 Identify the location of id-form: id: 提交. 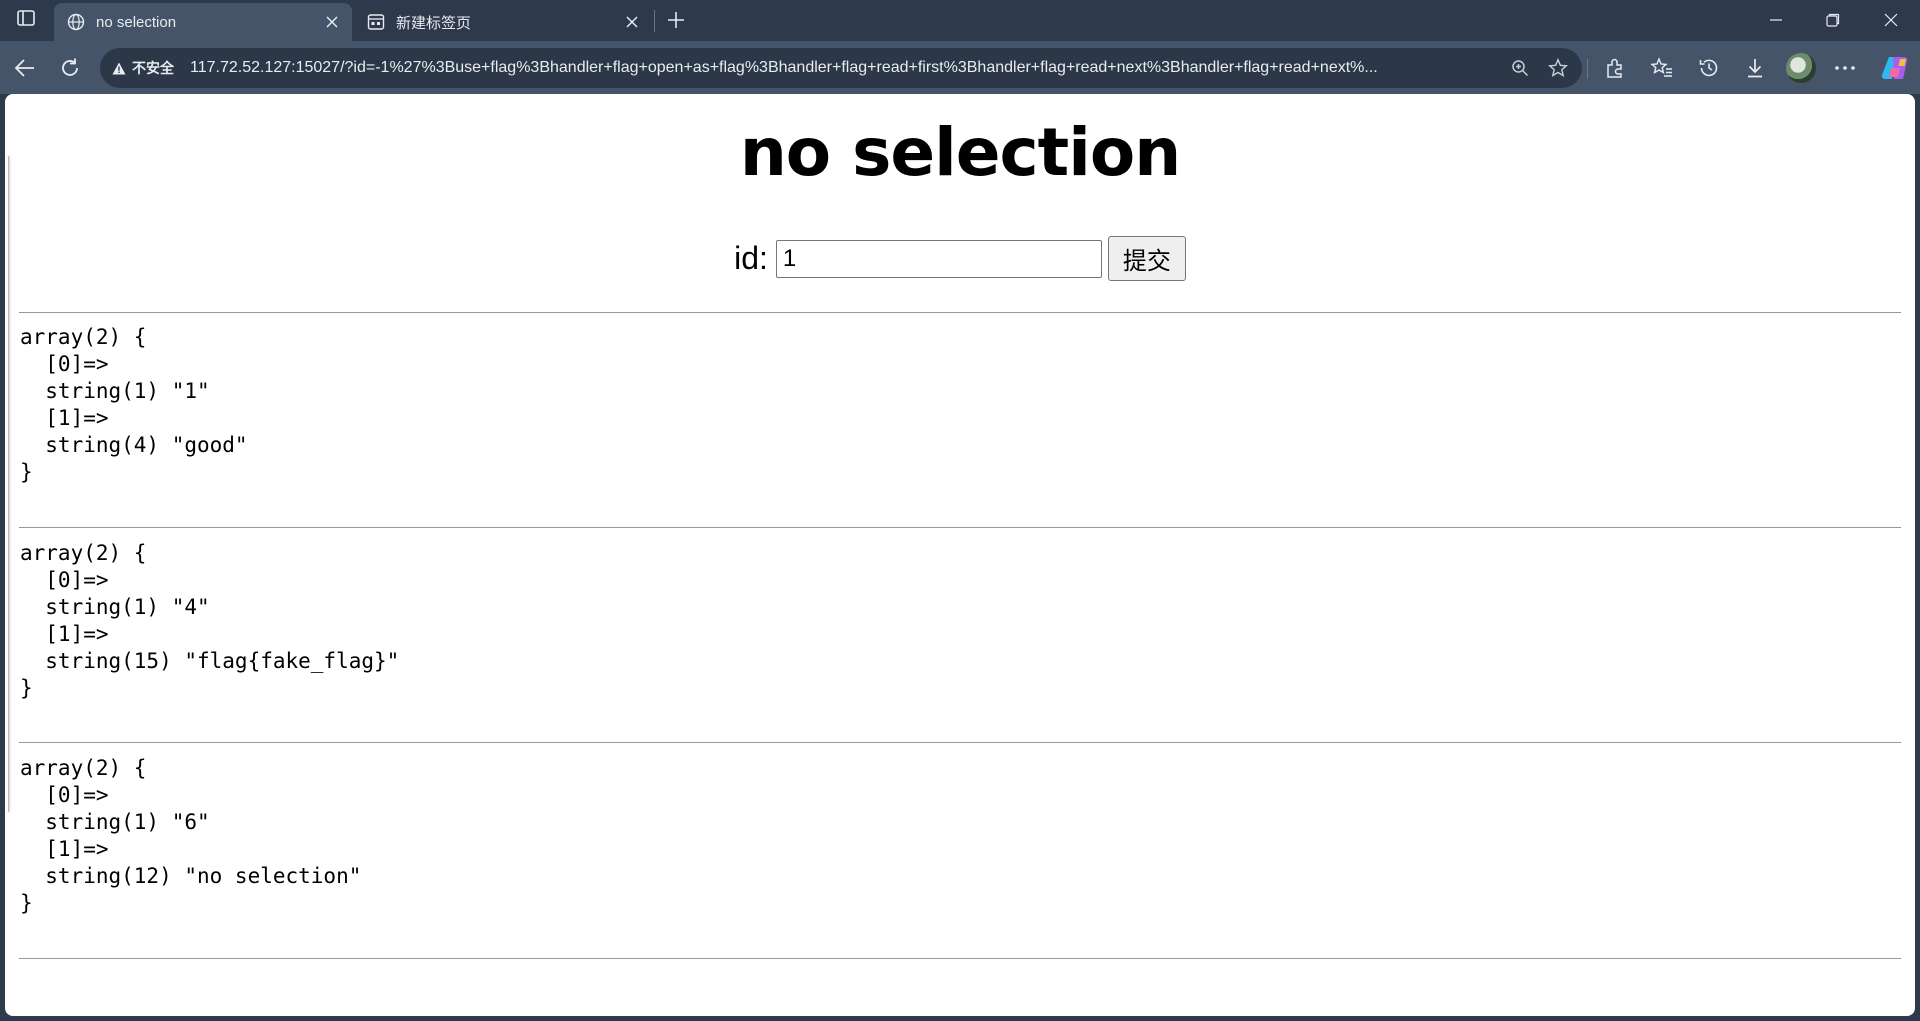
(960, 258).